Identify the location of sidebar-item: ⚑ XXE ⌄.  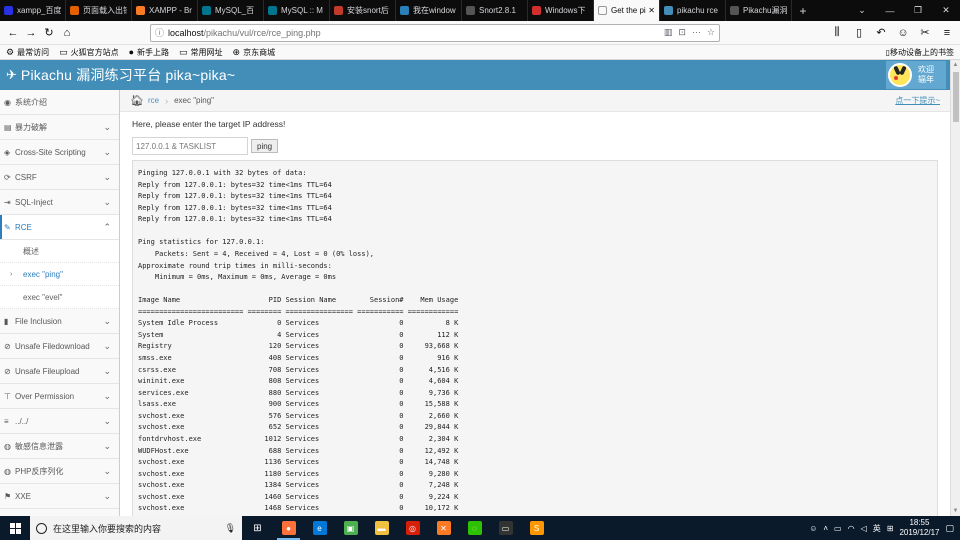
(59, 496).